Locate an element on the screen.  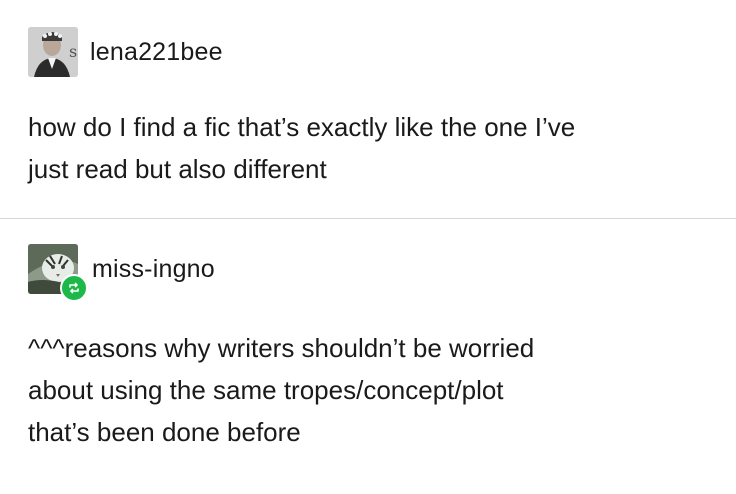
username: lena221bee is located at coordinates (156, 52).